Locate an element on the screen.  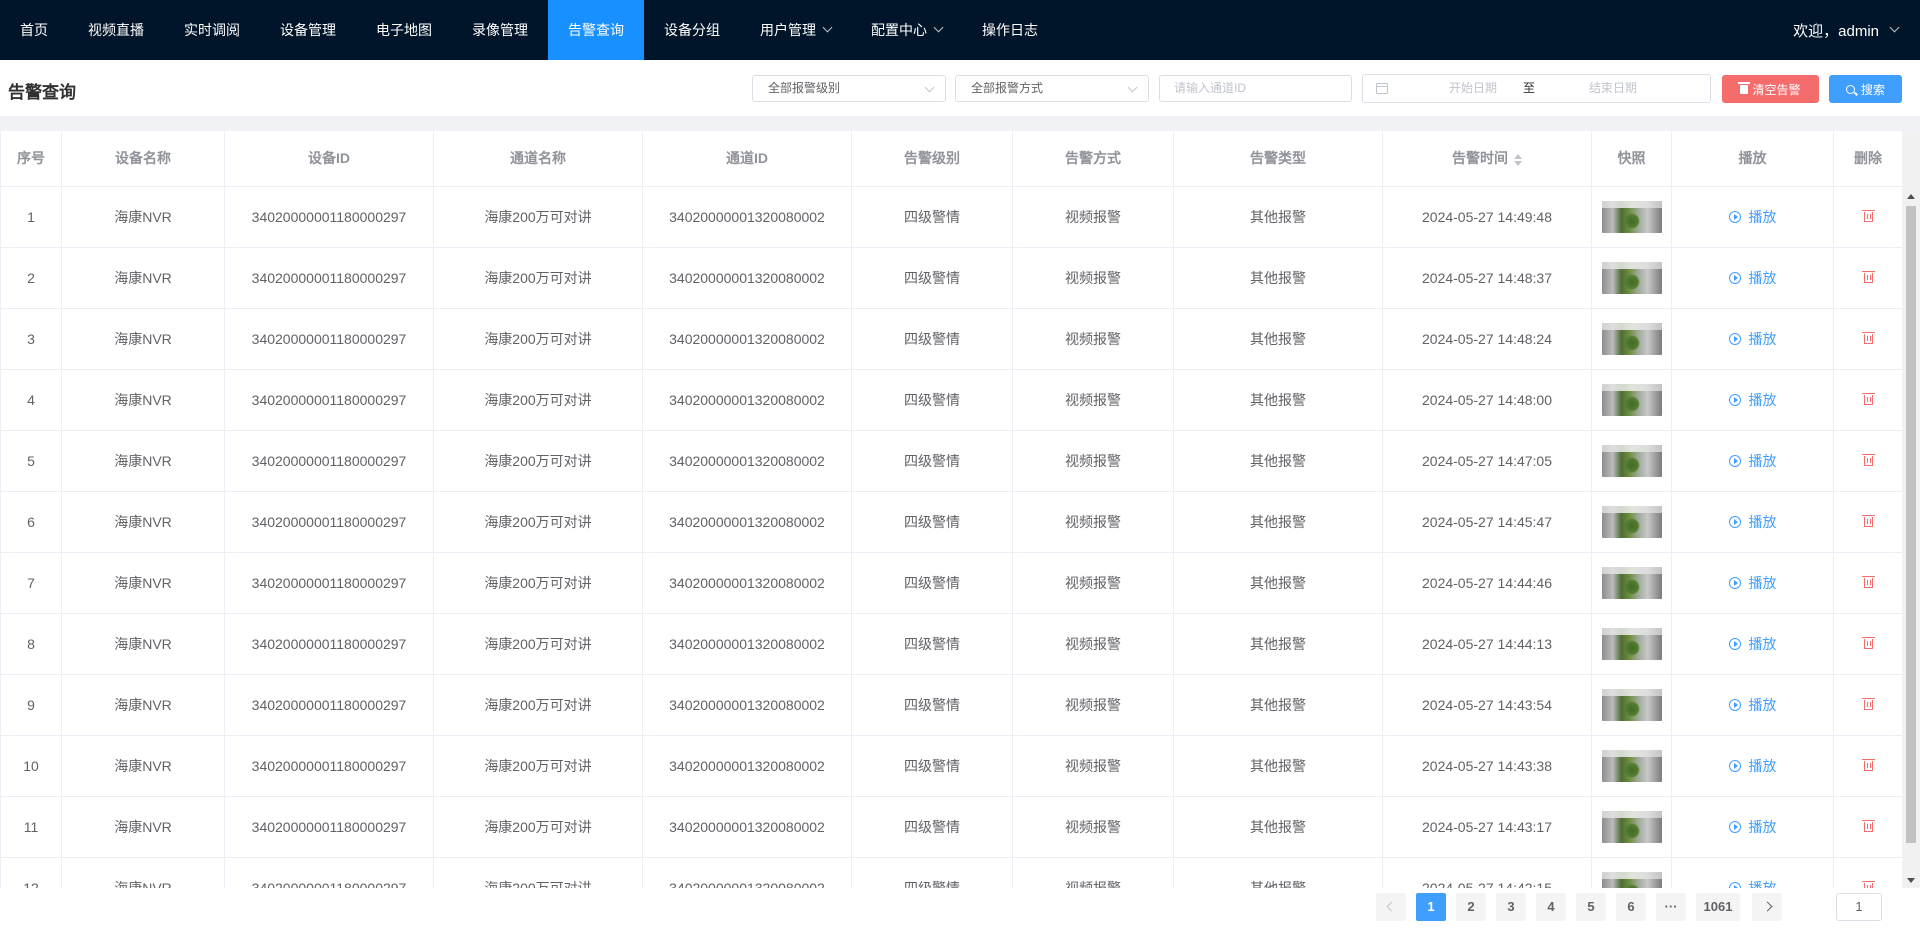
column-header-label: 设备名称 is located at coordinates (143, 158).